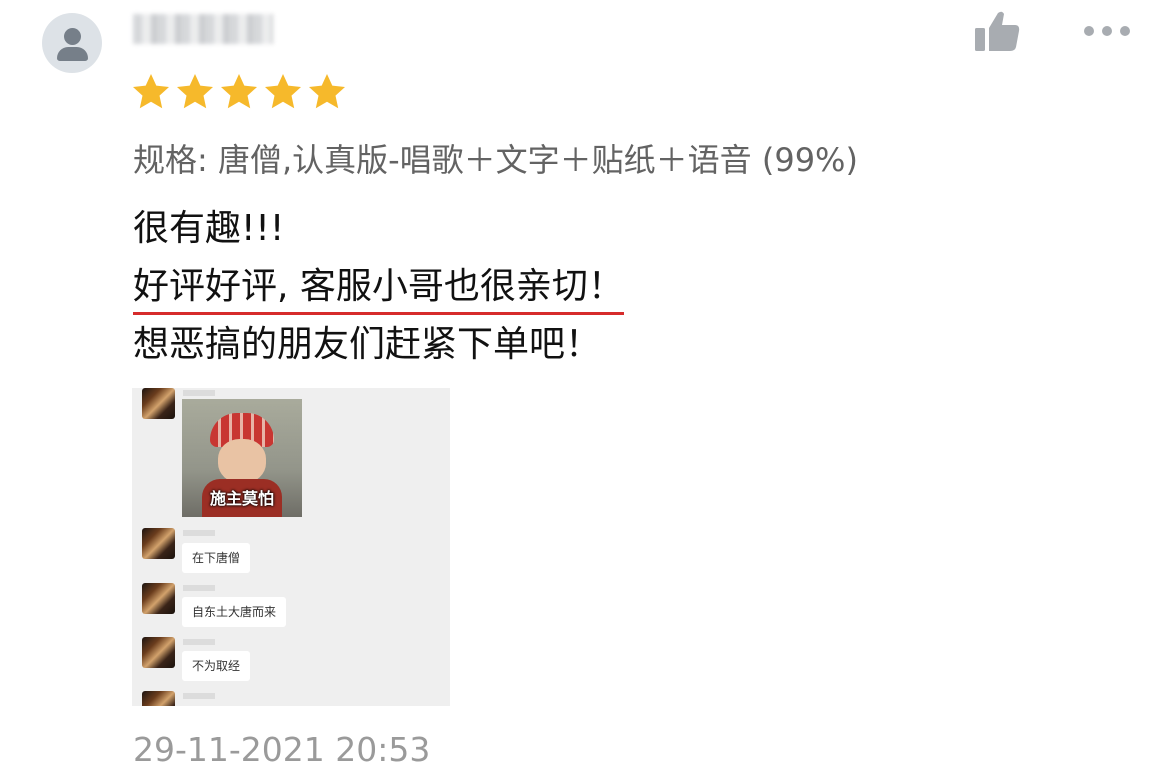  Describe the element at coordinates (72, 36) in the screenshot. I see `avatar-head` at that location.